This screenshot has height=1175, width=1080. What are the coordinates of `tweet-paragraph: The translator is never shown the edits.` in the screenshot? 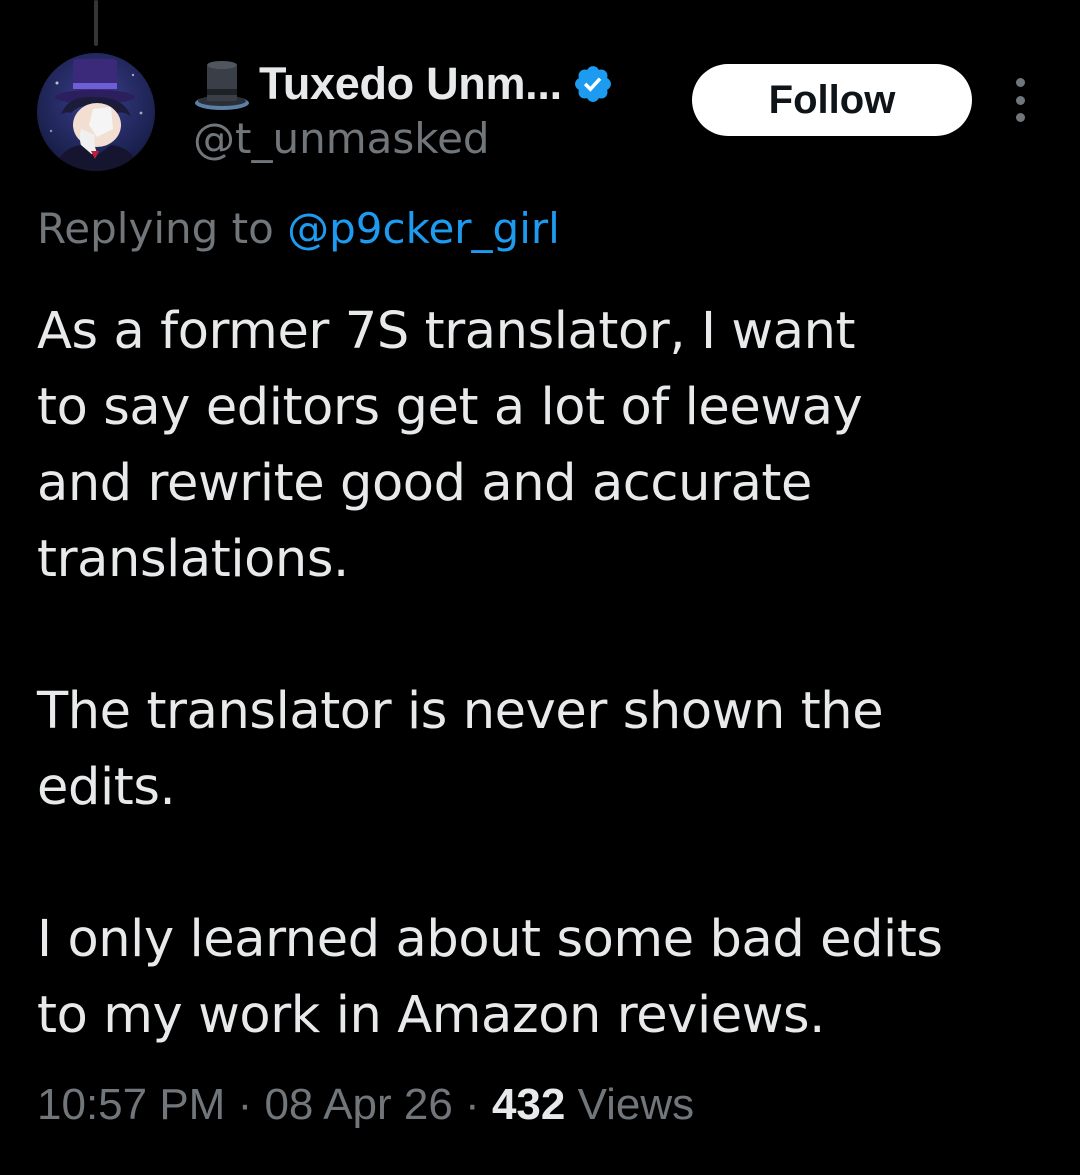 It's located at (542, 750).